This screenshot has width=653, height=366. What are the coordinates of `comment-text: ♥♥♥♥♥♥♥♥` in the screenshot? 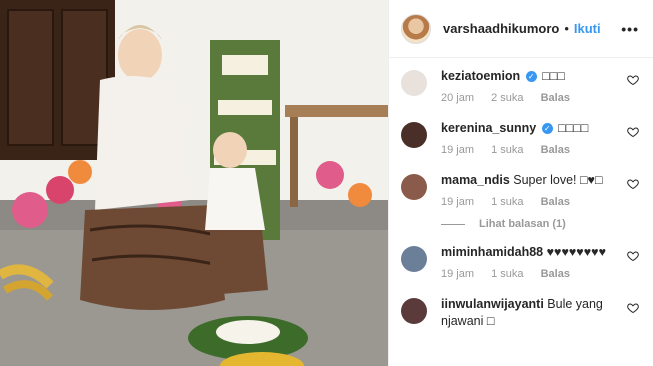 It's located at (576, 252).